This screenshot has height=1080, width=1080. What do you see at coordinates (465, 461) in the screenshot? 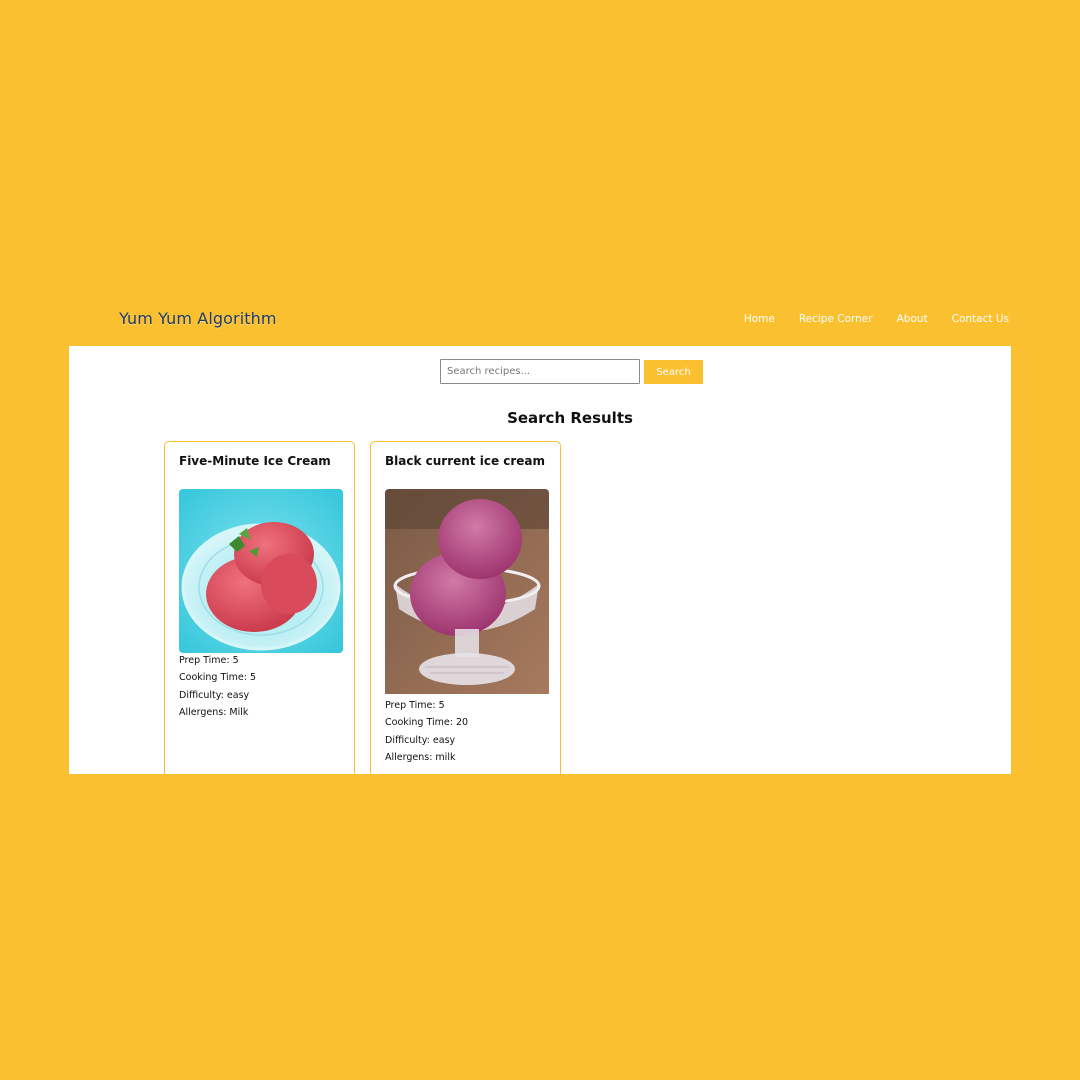
I see `recipe-title: Black current ice cream` at bounding box center [465, 461].